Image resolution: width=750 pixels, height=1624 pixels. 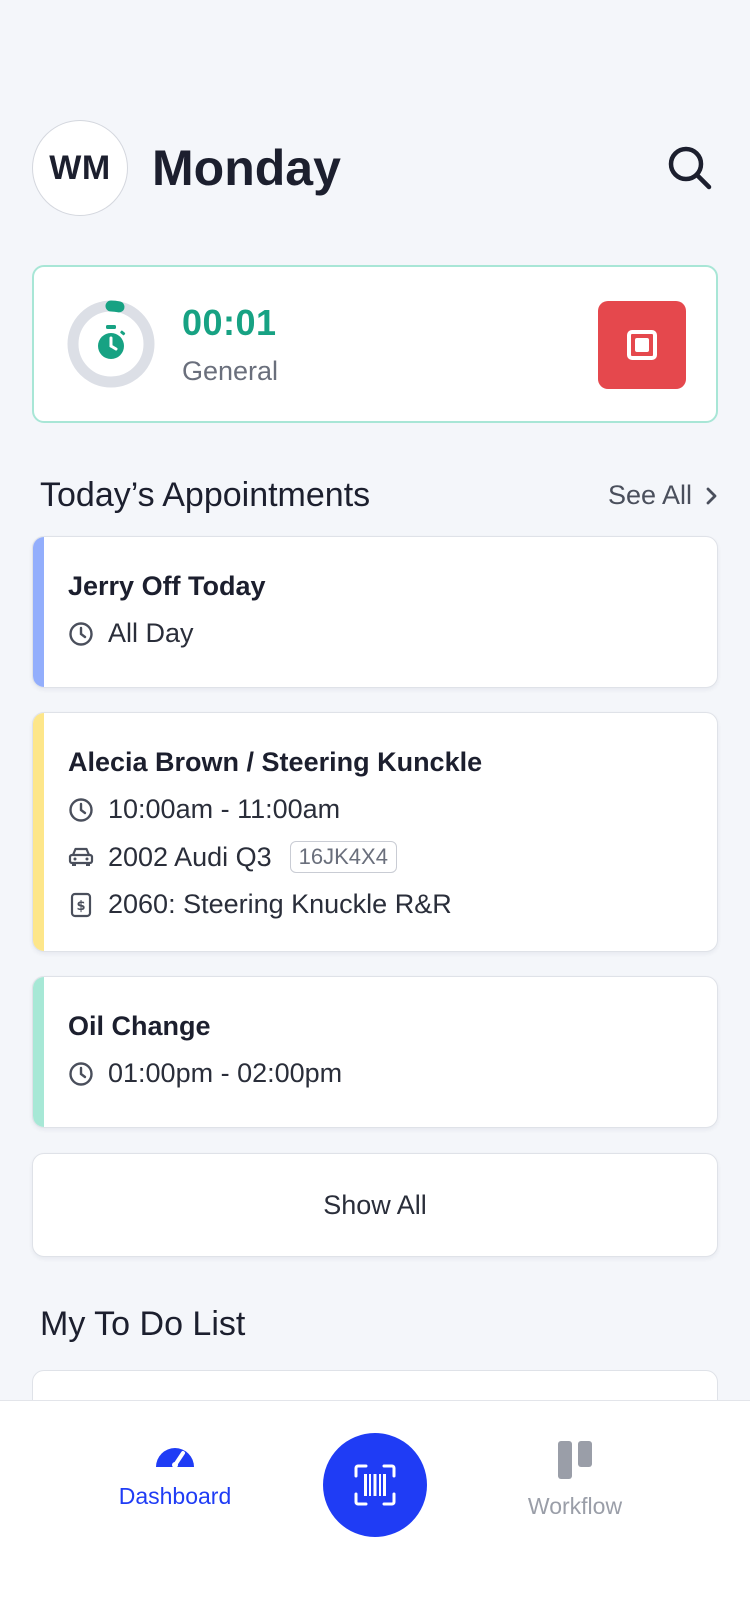 I want to click on timer-card: 00:01 General, so click(x=375, y=344).